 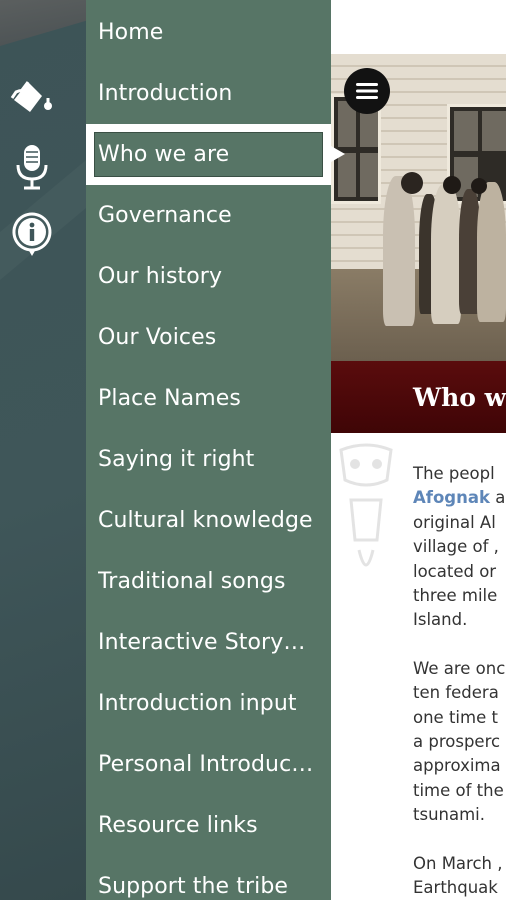 I want to click on menu-item-label: Who we are, so click(x=164, y=154).